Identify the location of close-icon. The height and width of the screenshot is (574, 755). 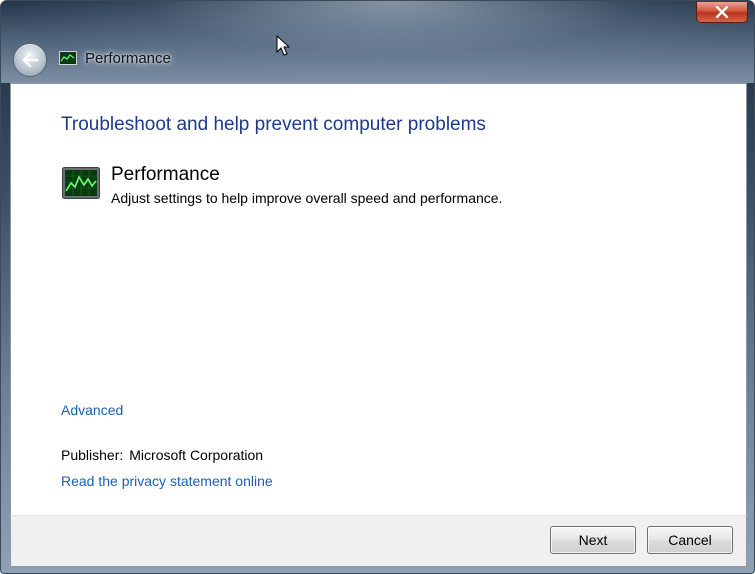
(722, 12).